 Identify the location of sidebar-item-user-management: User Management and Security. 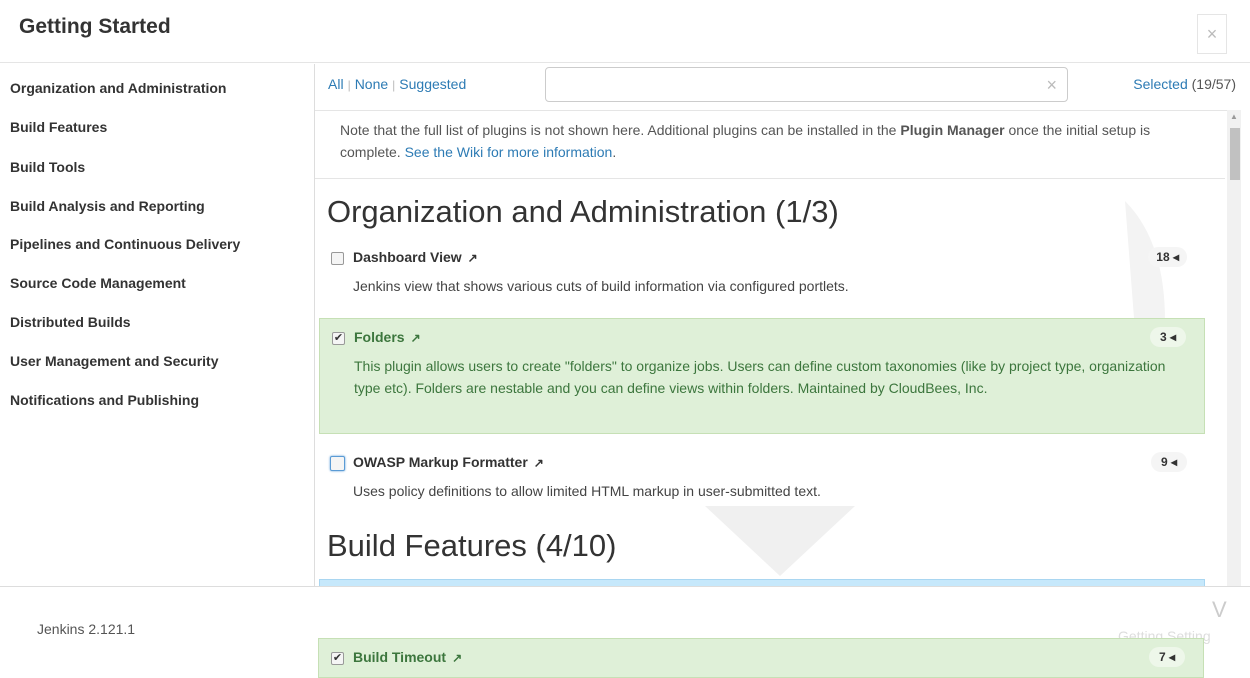
(114, 361).